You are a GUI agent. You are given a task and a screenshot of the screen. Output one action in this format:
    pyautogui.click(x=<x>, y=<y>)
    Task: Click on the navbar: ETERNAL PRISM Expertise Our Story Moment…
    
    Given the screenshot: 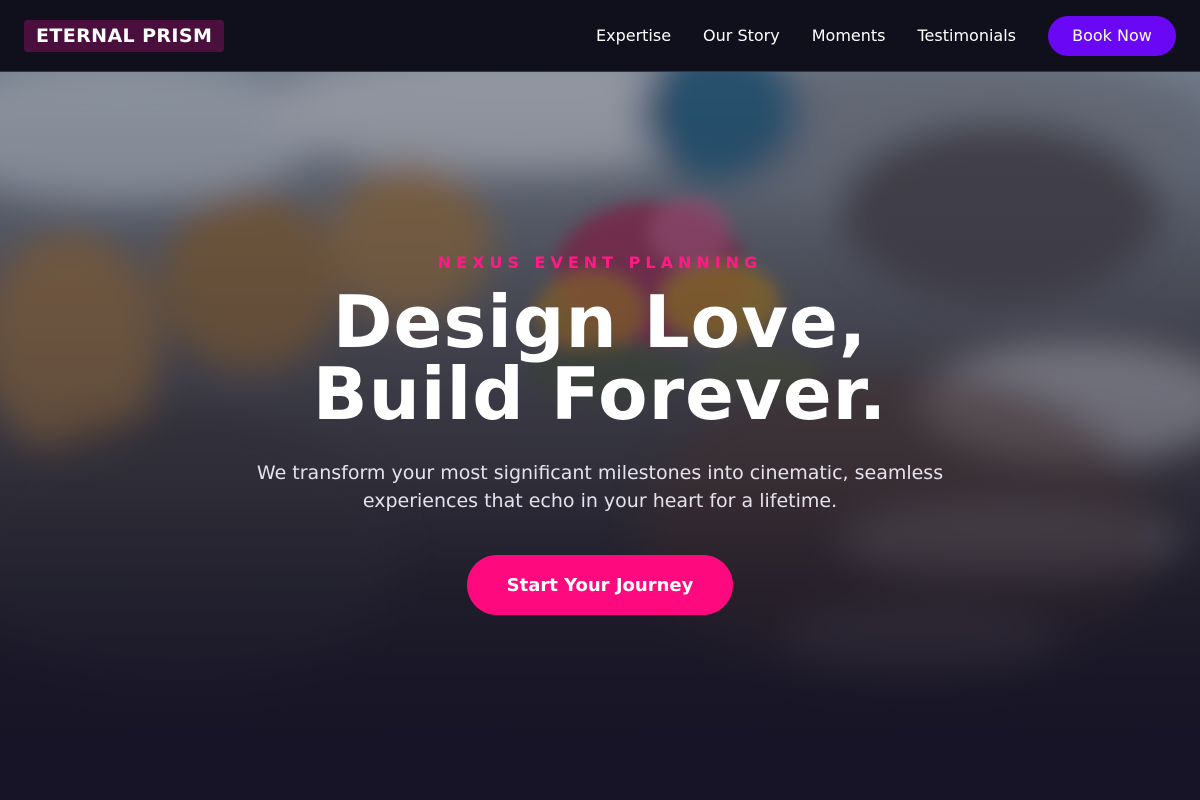 What is the action you would take?
    pyautogui.click(x=600, y=36)
    